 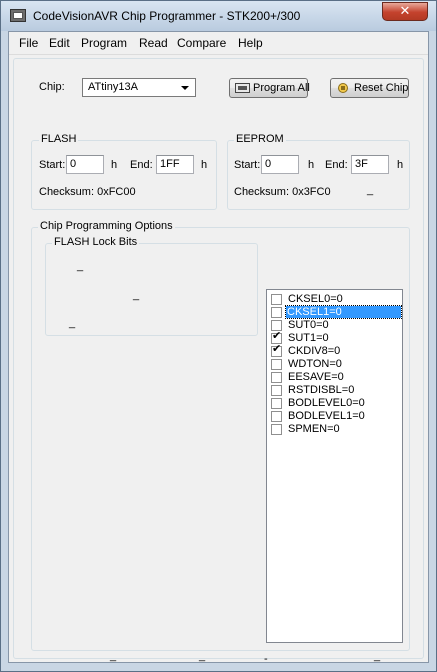 What do you see at coordinates (316, 377) in the screenshot?
I see `fuse-label: EESAVE=0` at bounding box center [316, 377].